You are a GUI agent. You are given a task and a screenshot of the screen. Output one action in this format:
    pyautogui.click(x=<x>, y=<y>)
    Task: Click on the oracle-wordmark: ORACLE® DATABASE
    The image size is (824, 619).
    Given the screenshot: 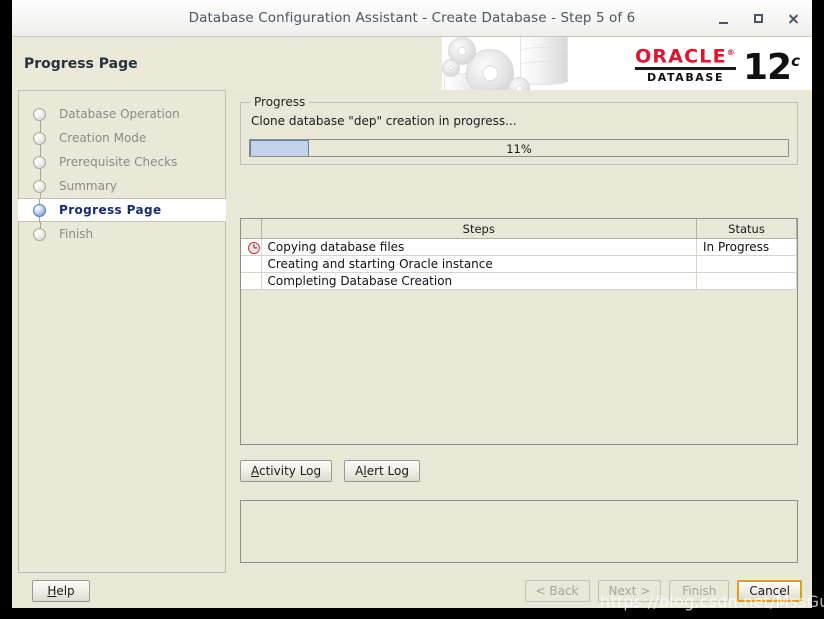 What is the action you would take?
    pyautogui.click(x=685, y=63)
    